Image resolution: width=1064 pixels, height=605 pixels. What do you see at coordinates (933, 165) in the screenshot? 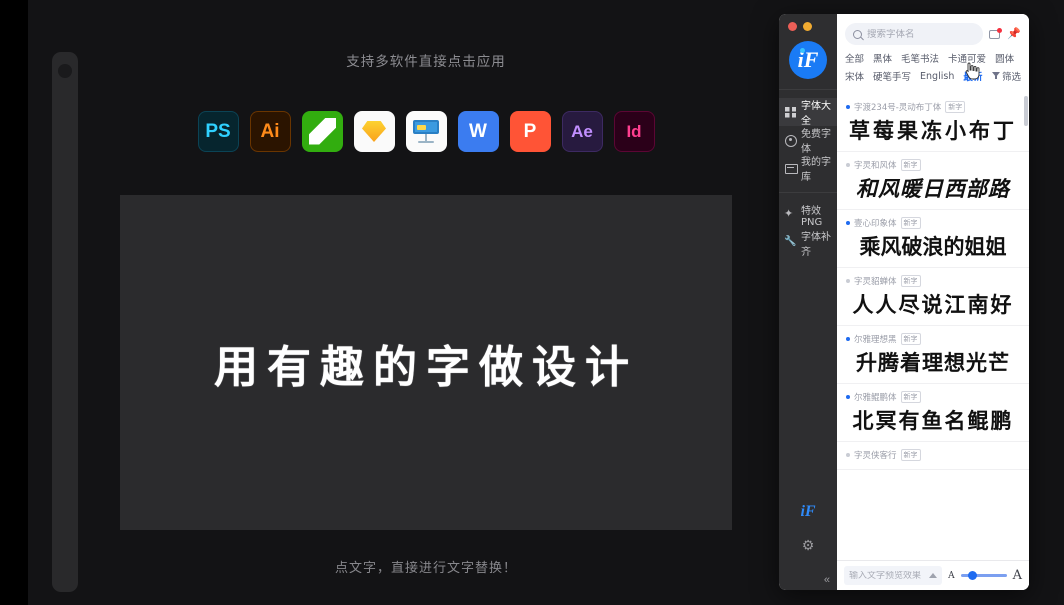
I see `font-meta: 字灵和风体 新字` at bounding box center [933, 165].